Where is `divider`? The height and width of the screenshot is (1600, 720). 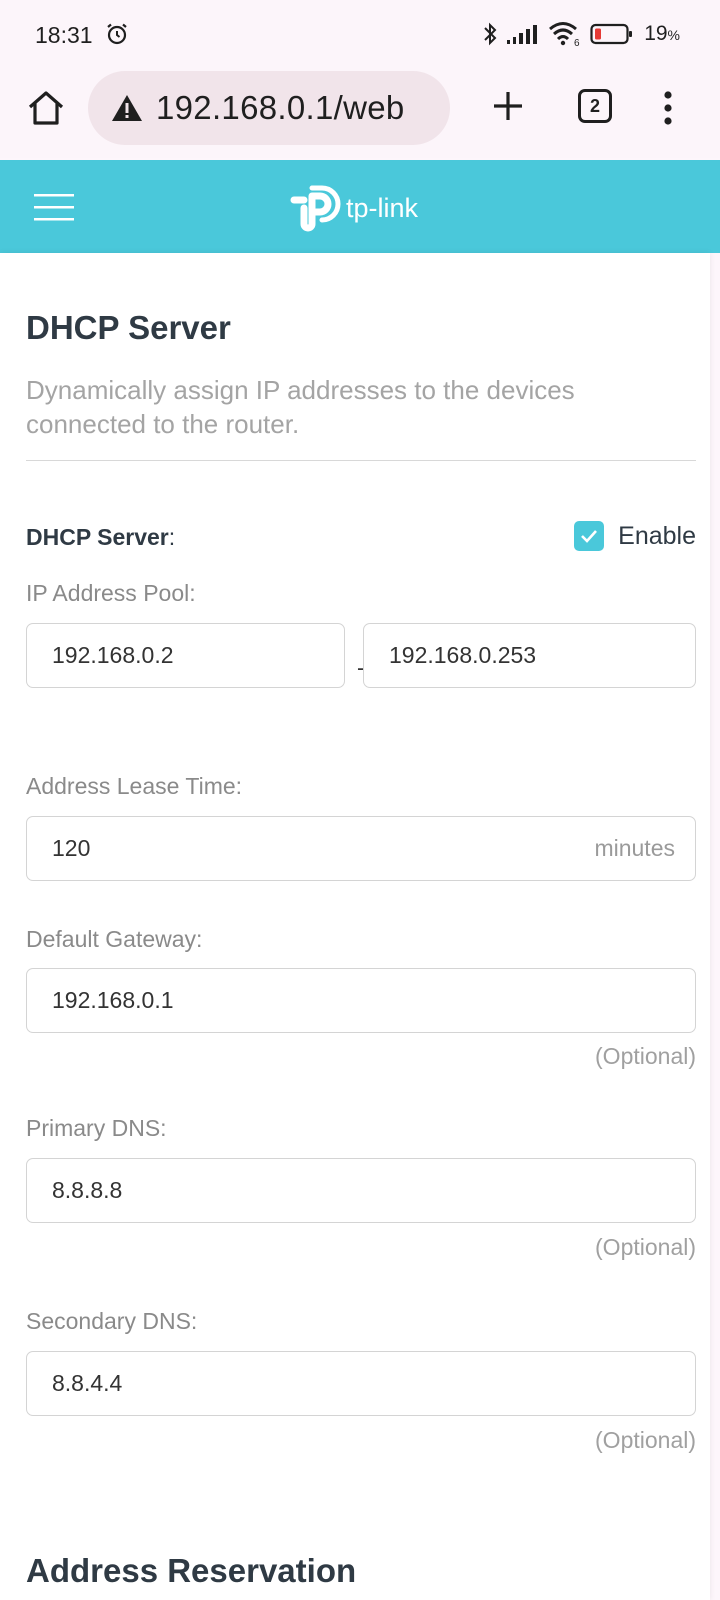 divider is located at coordinates (361, 460).